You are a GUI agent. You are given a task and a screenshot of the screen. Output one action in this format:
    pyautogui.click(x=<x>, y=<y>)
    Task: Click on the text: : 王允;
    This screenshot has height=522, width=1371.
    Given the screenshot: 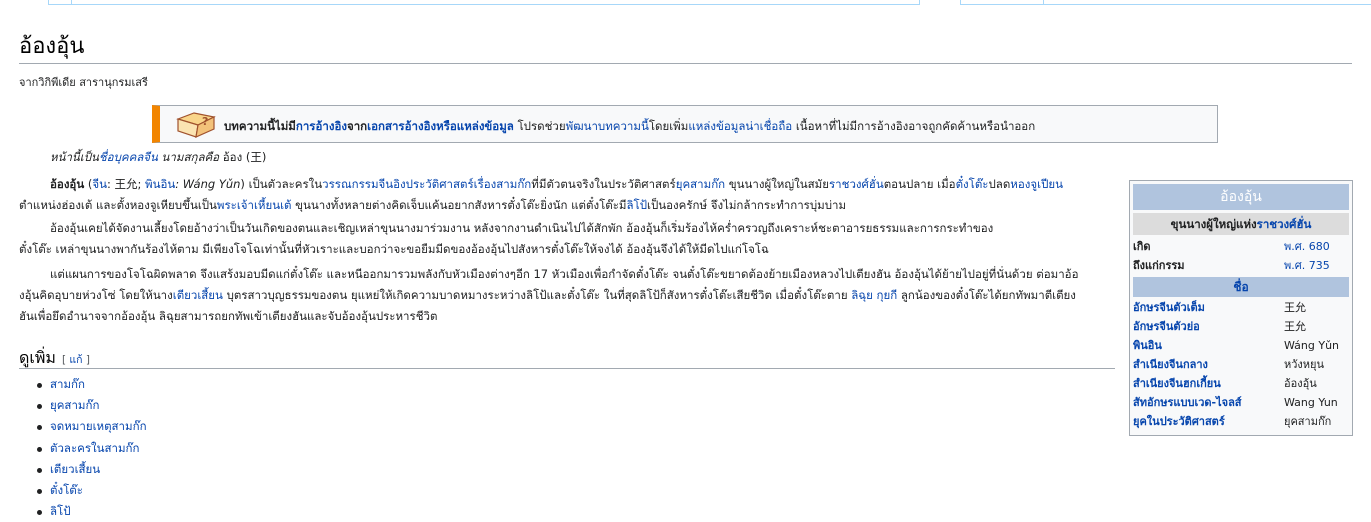 What is the action you would take?
    pyautogui.click(x=126, y=184)
    